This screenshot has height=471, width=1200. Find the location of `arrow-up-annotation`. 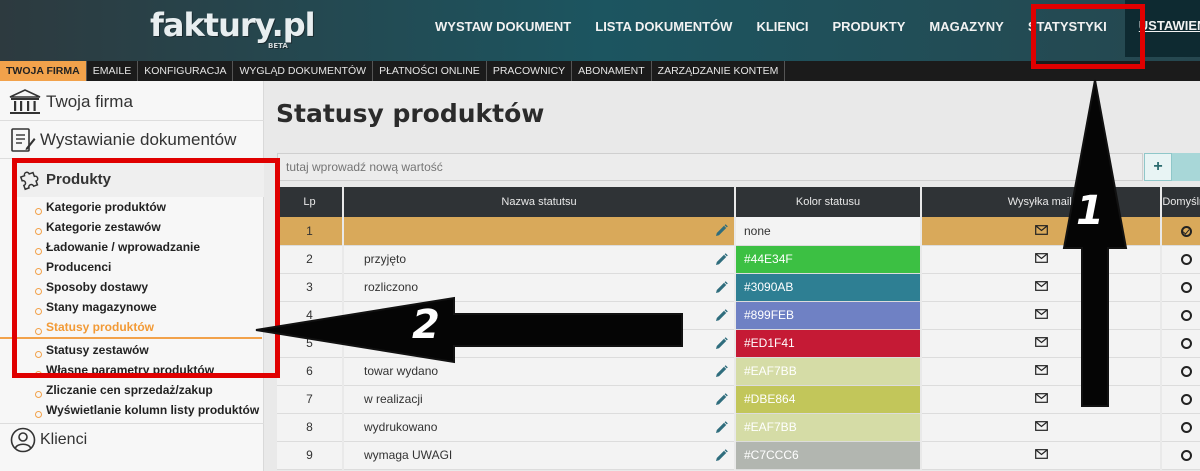

arrow-up-annotation is located at coordinates (1095, 243).